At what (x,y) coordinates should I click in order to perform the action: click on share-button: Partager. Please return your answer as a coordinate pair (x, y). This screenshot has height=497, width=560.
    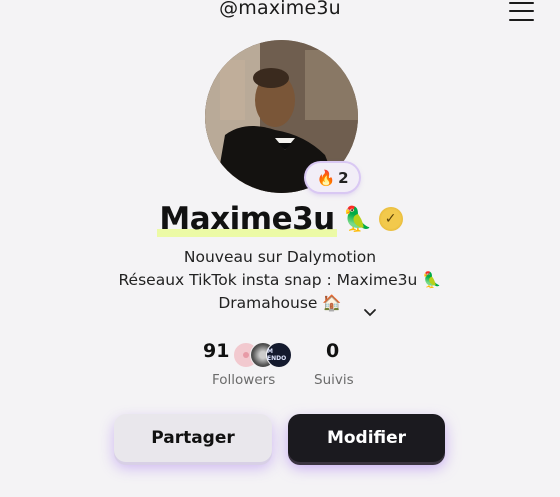
    Looking at the image, I should click on (193, 438).